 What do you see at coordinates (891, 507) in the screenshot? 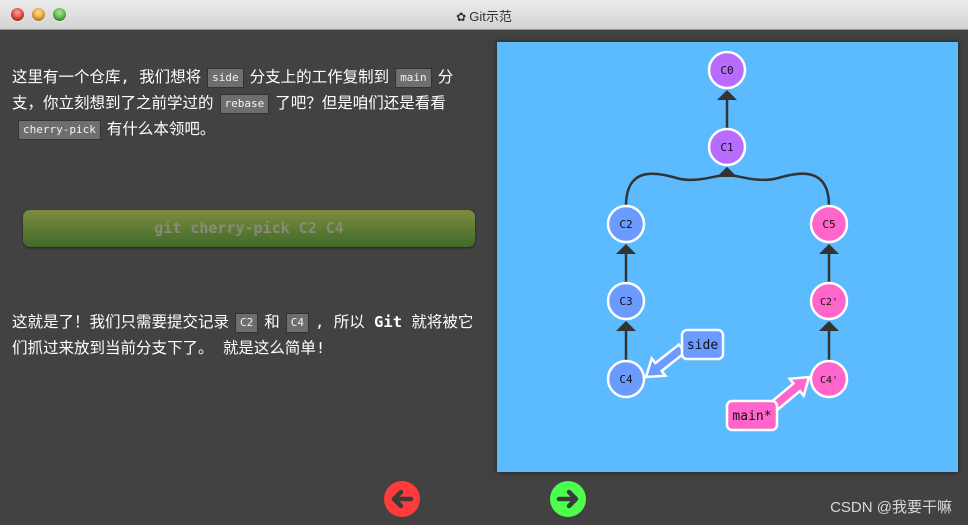
I see `watermark: CSDN @我要干嘛` at bounding box center [891, 507].